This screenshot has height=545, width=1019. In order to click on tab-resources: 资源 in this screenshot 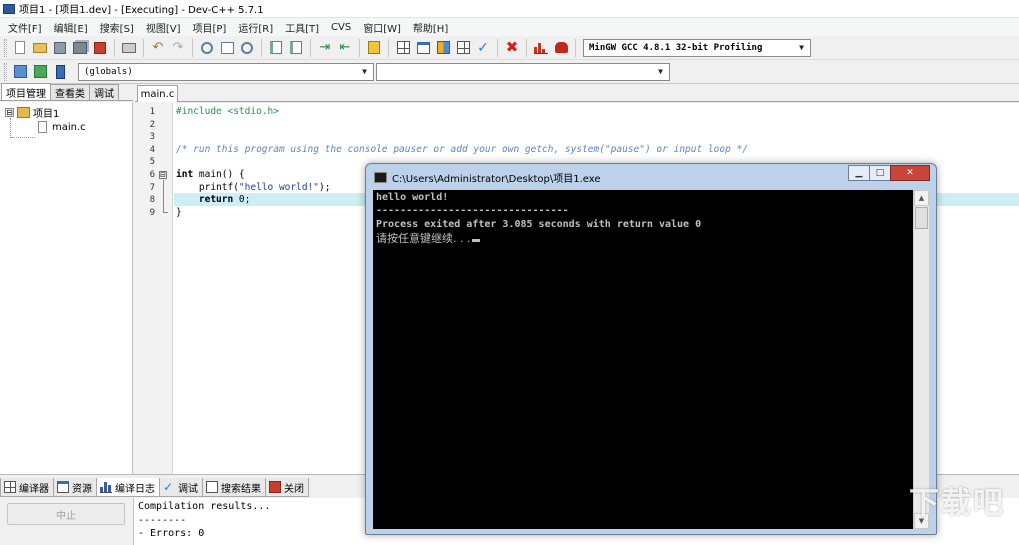, I will do `click(75, 487)`.